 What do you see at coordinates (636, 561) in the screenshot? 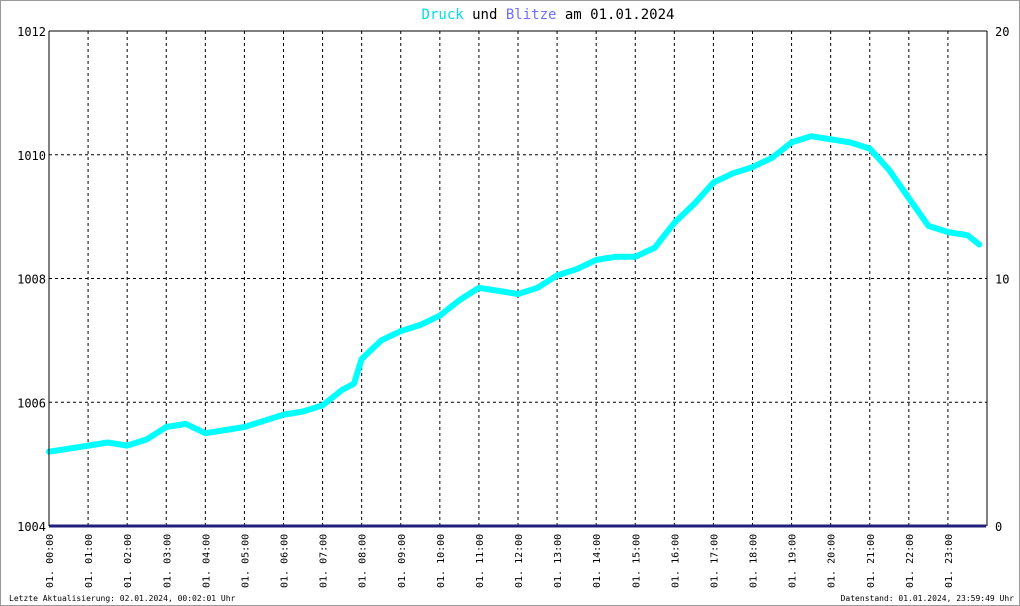
I see `x-tick-label: 01. 15:00` at bounding box center [636, 561].